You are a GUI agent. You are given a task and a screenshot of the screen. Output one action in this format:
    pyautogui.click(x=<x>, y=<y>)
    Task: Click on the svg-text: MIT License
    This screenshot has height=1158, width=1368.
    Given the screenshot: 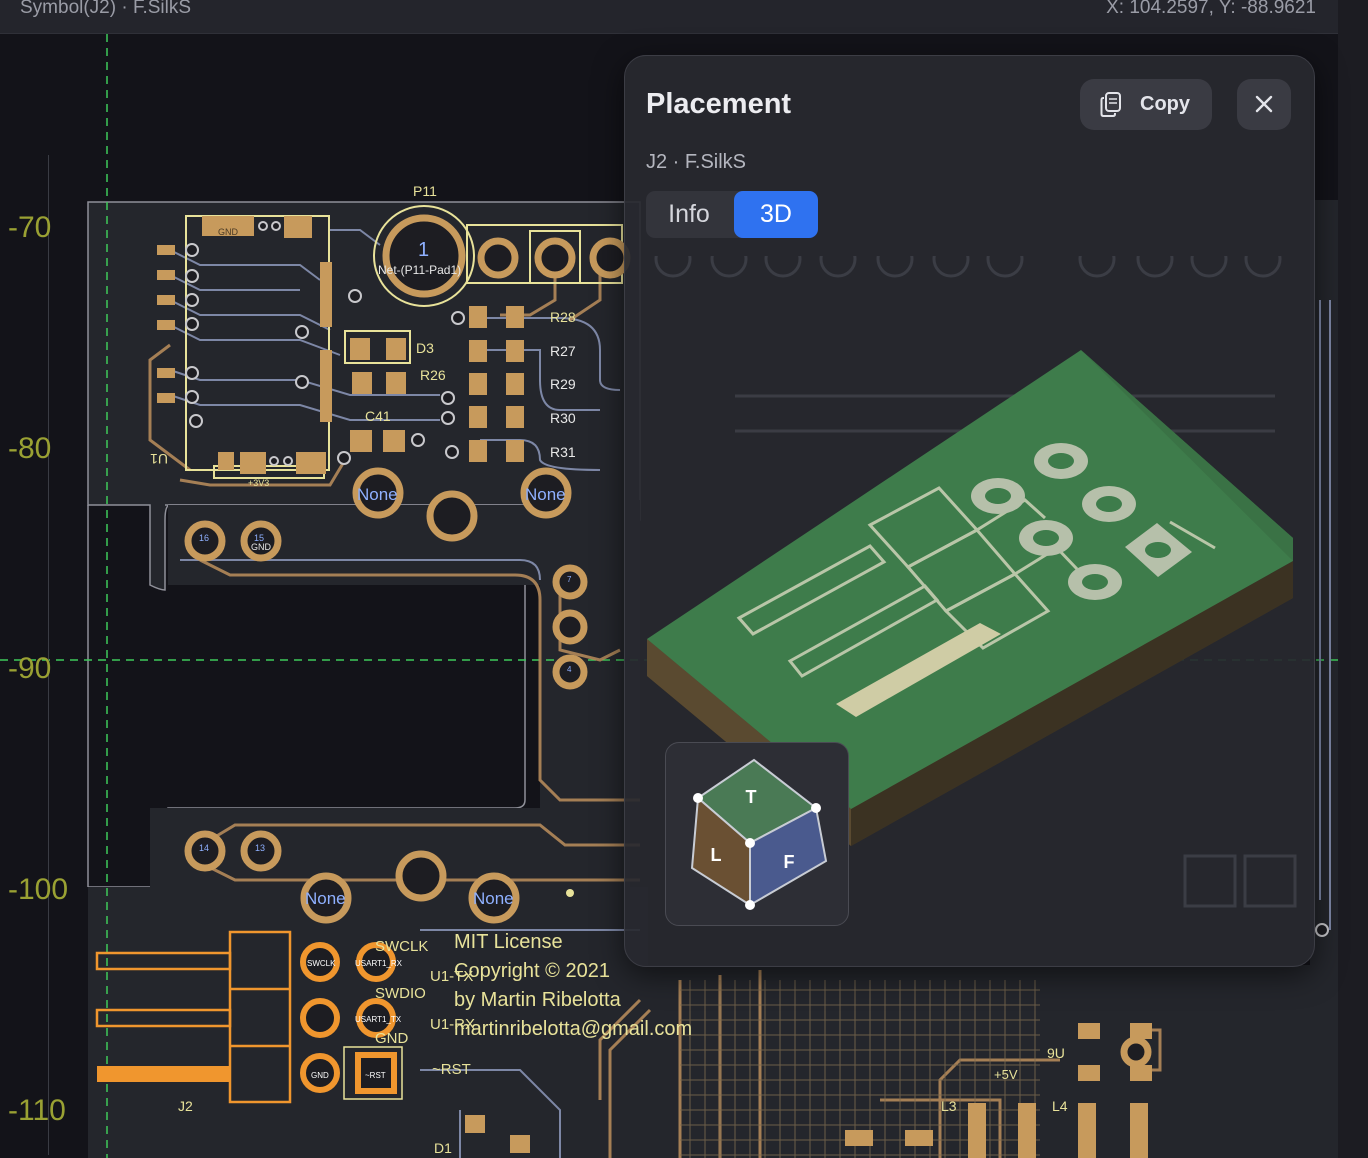 What is the action you would take?
    pyautogui.click(x=508, y=942)
    